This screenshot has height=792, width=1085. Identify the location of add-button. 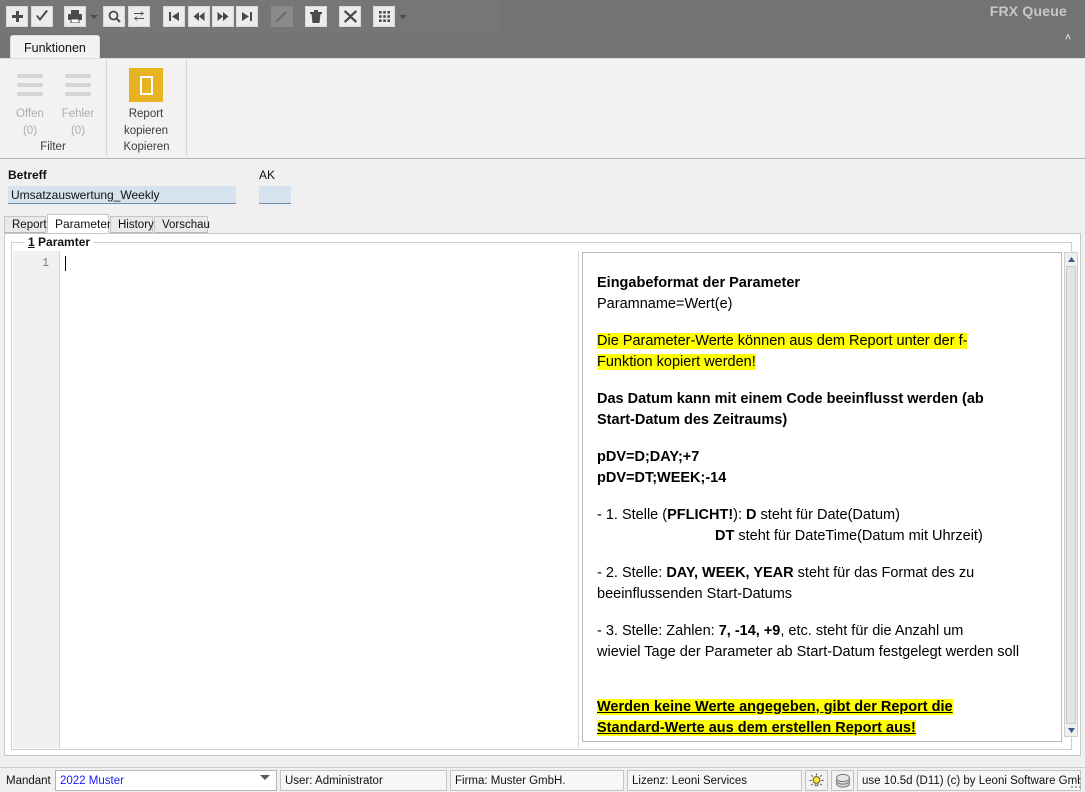
(17, 16).